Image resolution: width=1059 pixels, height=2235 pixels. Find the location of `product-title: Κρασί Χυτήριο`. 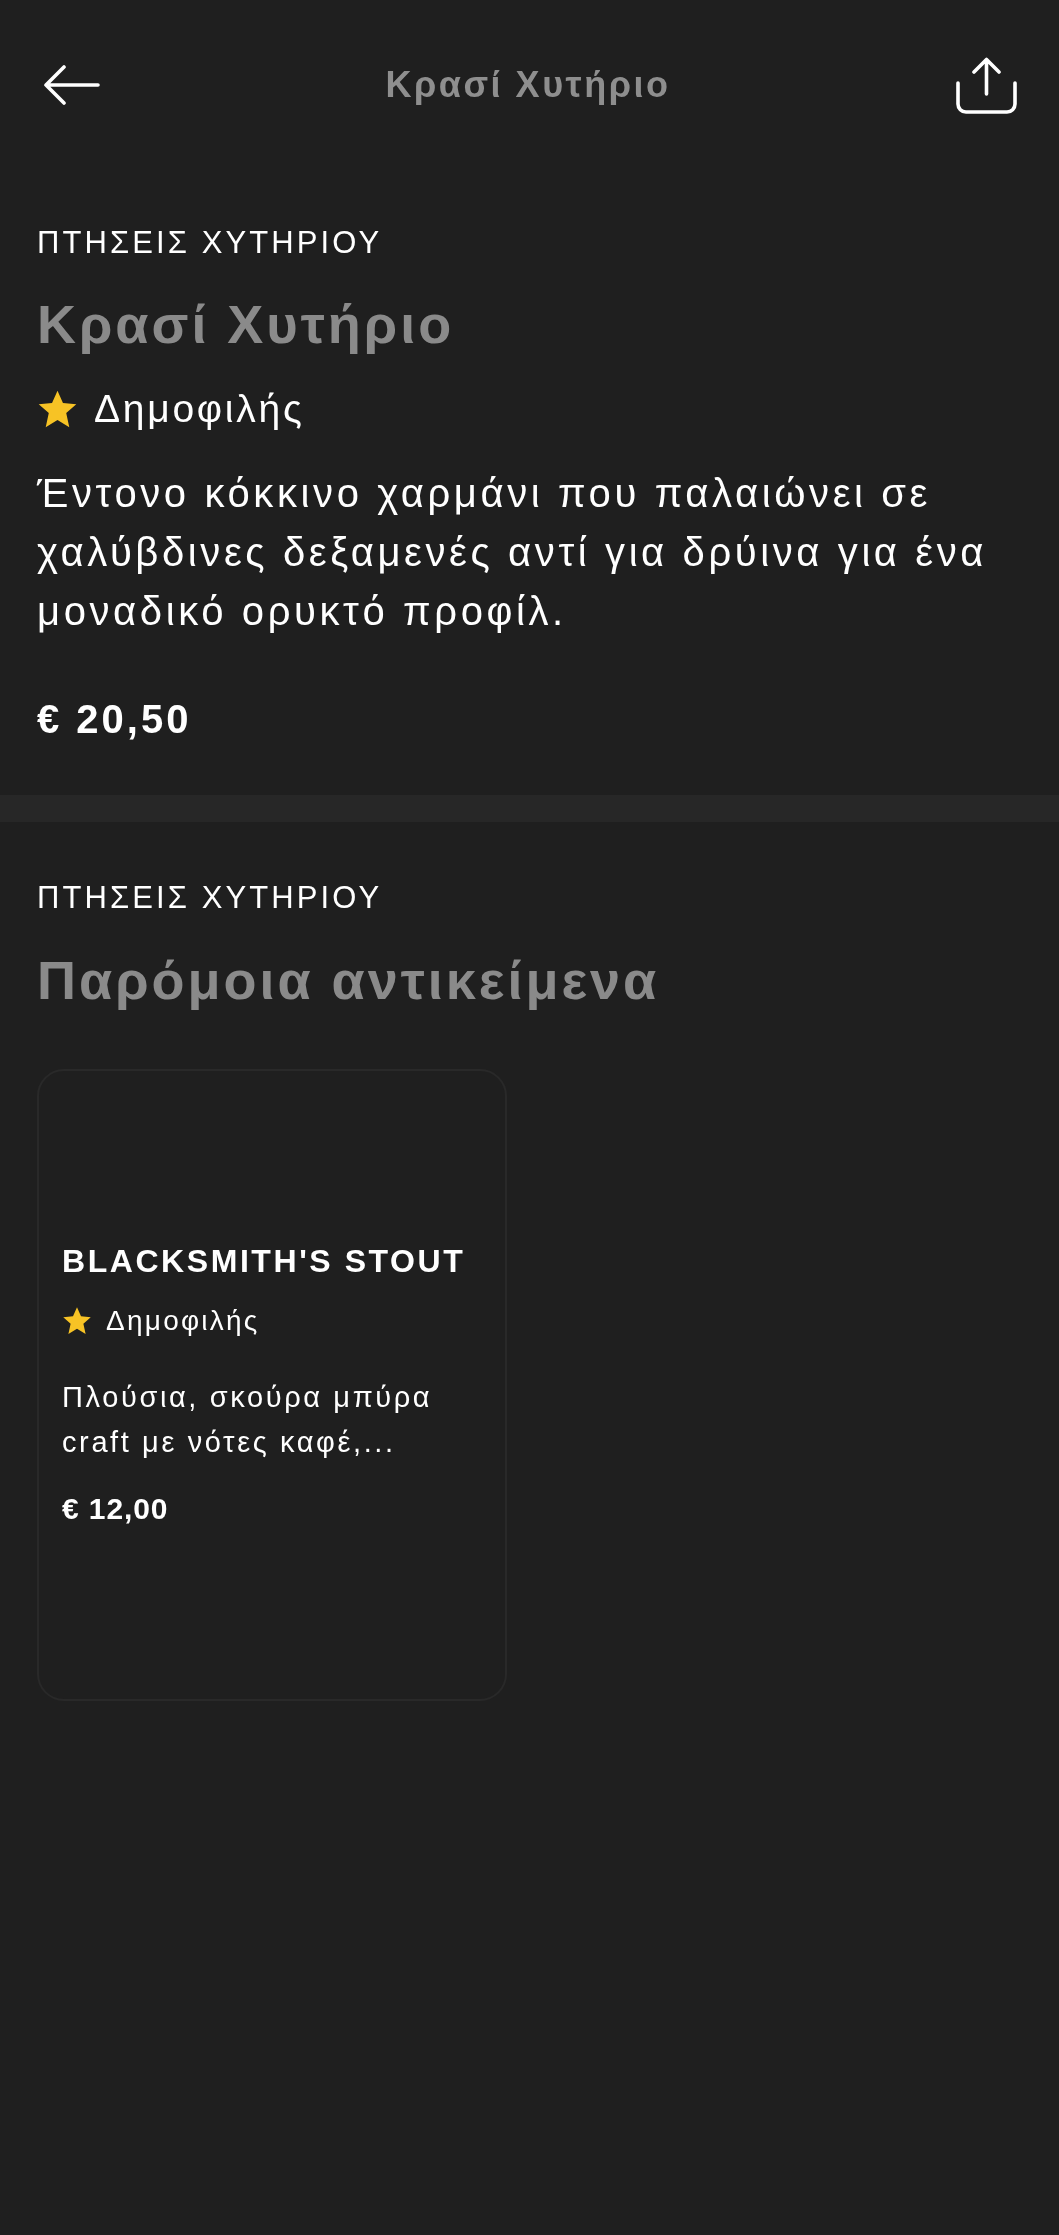

product-title: Κρασί Χυτήριο is located at coordinates (246, 324).